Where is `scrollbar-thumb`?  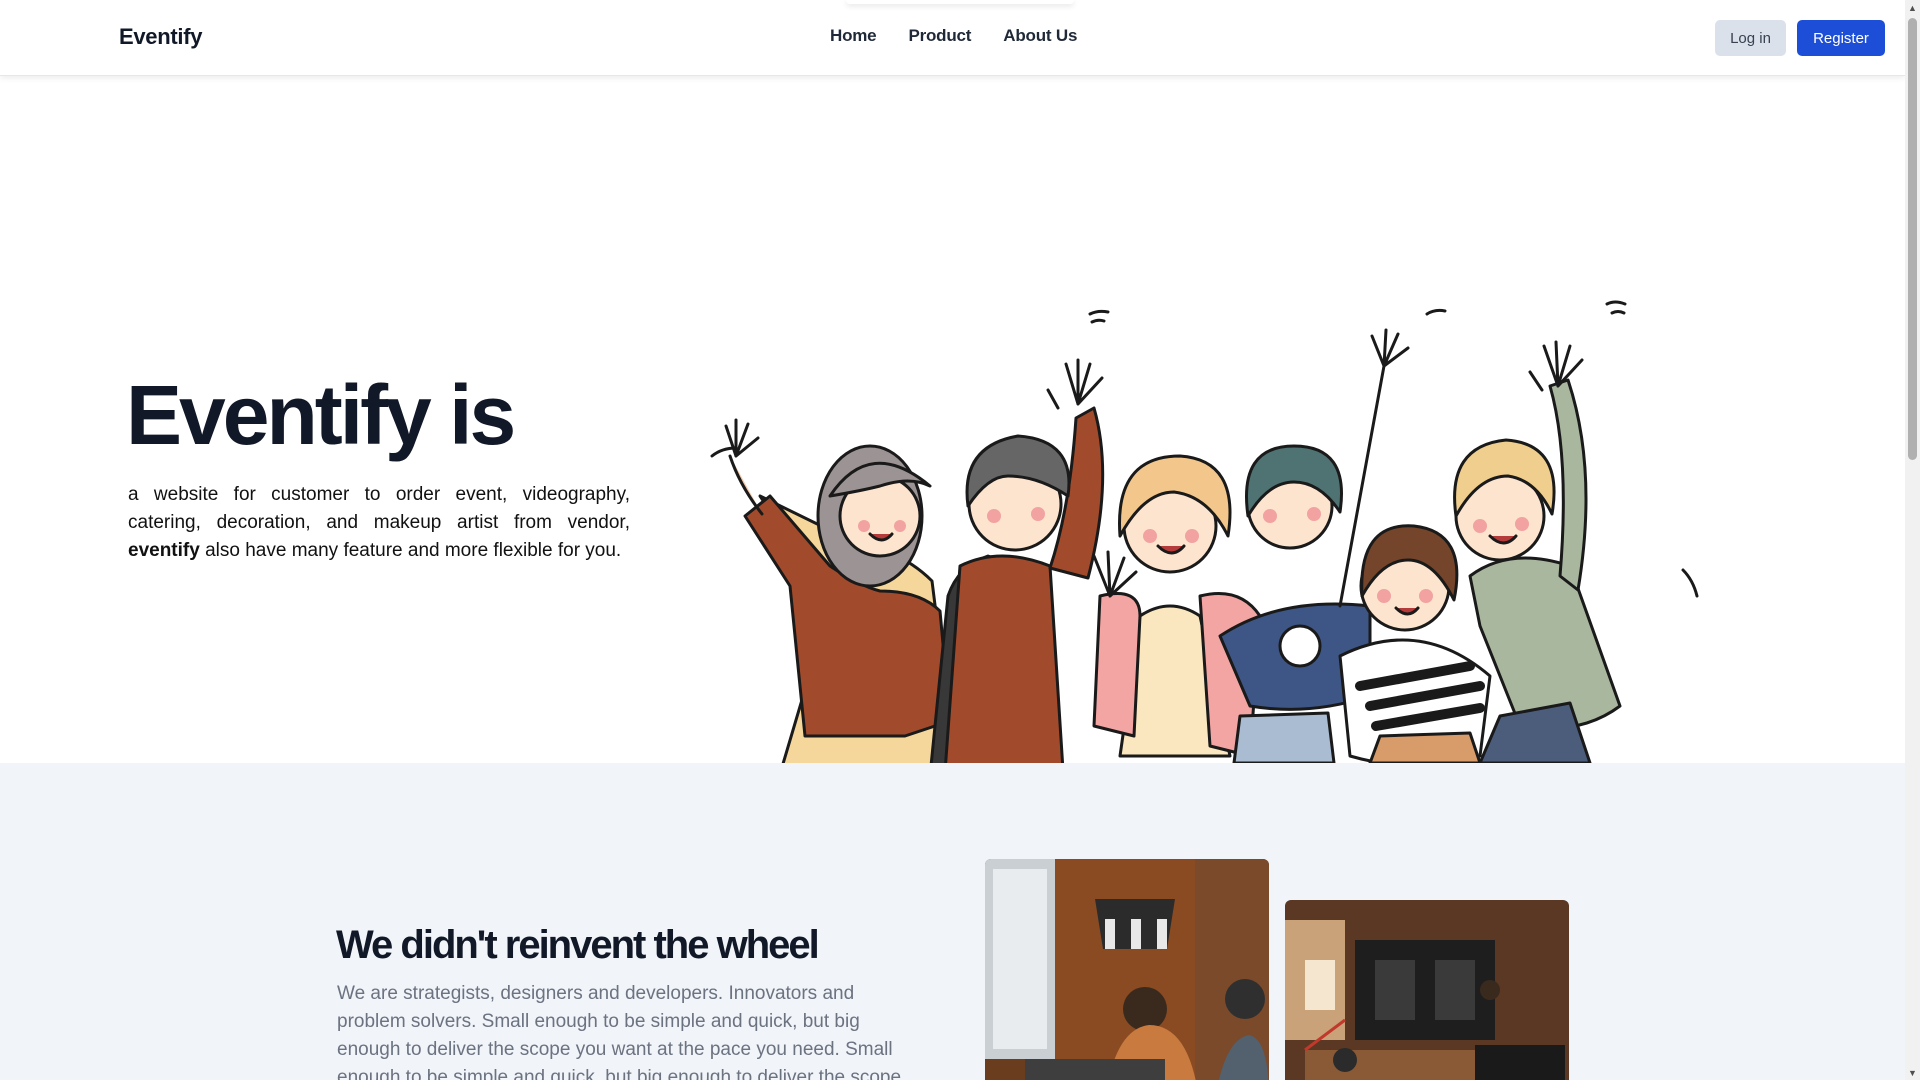 scrollbar-thumb is located at coordinates (1912, 239).